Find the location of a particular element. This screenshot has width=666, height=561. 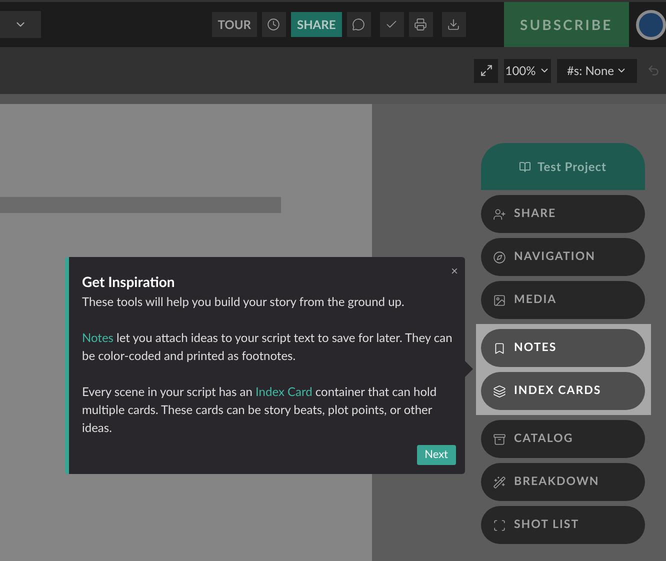

fullscreen-button is located at coordinates (486, 70).